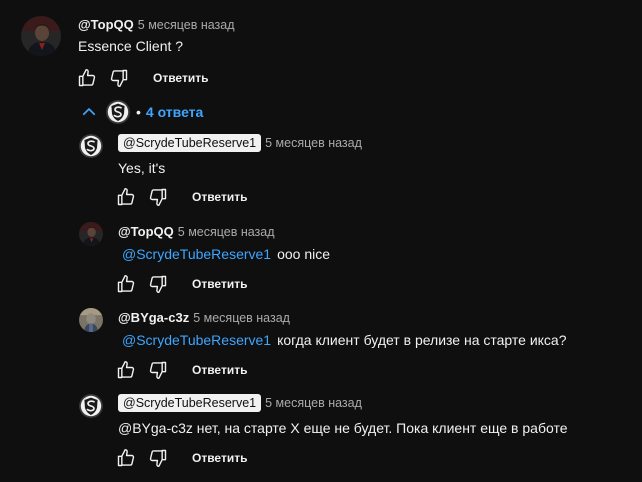  What do you see at coordinates (131, 46) in the screenshot?
I see `comment-text: Essence Client ?` at bounding box center [131, 46].